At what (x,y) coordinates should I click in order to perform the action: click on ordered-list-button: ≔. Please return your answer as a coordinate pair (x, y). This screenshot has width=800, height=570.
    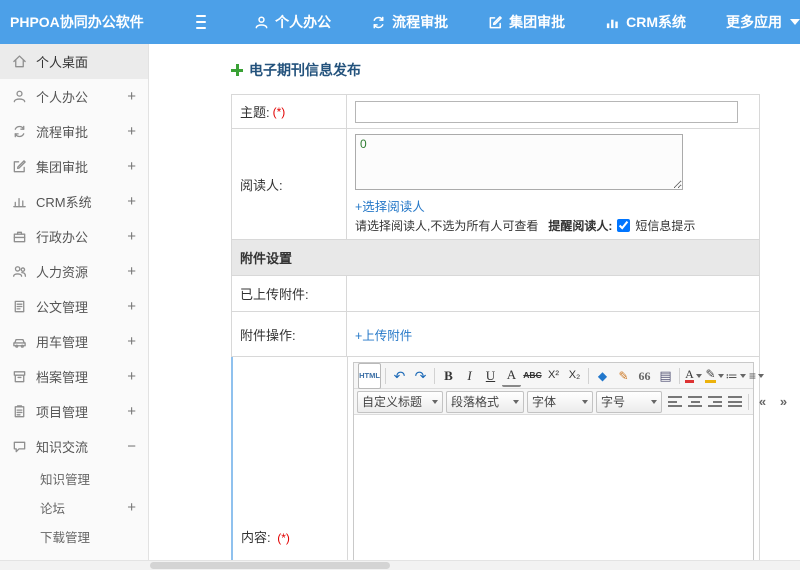
    Looking at the image, I should click on (735, 376).